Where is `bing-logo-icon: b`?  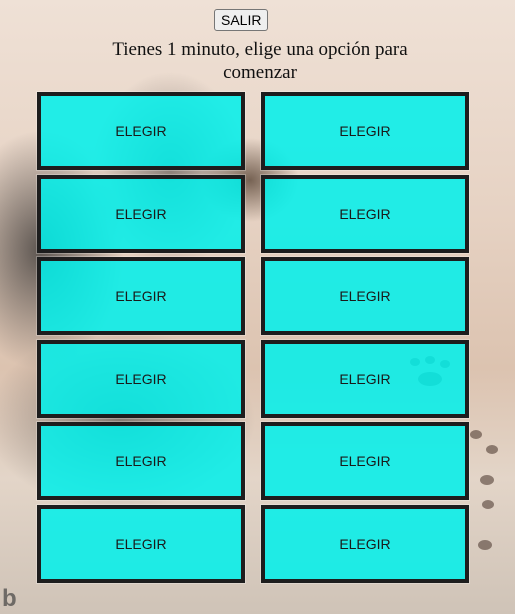
bing-logo-icon: b is located at coordinates (9, 598).